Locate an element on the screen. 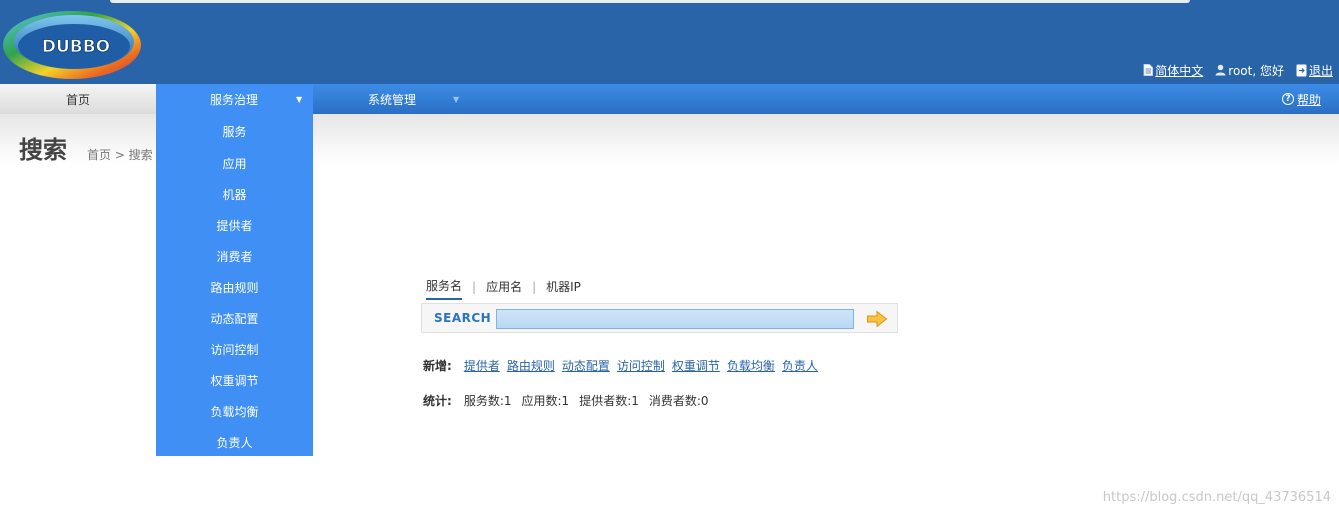 The width and height of the screenshot is (1339, 517). nav-home: 首页 is located at coordinates (78, 99).